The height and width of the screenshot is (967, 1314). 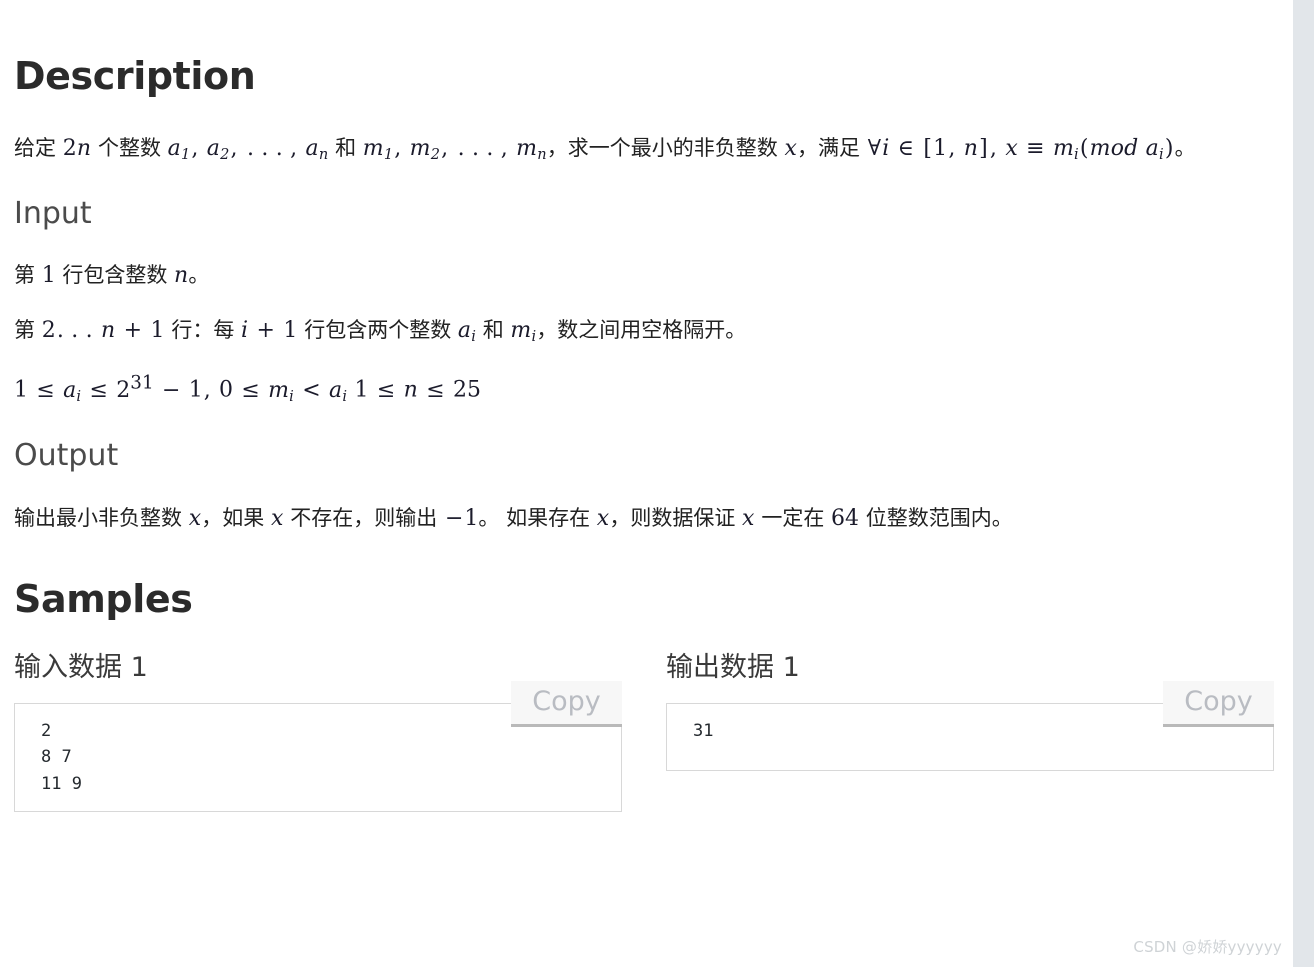 I want to click on sample-output-code-wrap: 31 Copy, so click(x=970, y=725).